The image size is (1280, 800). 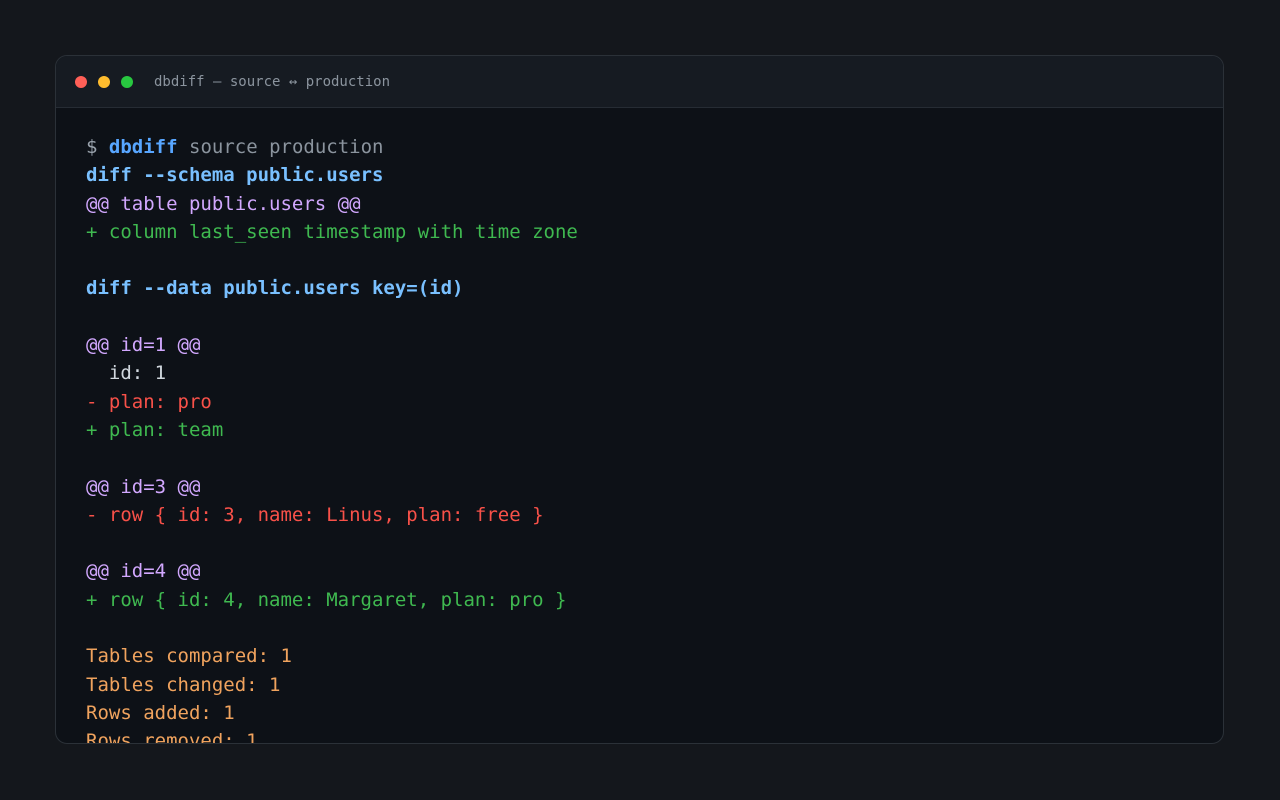 I want to click on output-line-hunk: @@ table public.users @@, so click(x=223, y=203).